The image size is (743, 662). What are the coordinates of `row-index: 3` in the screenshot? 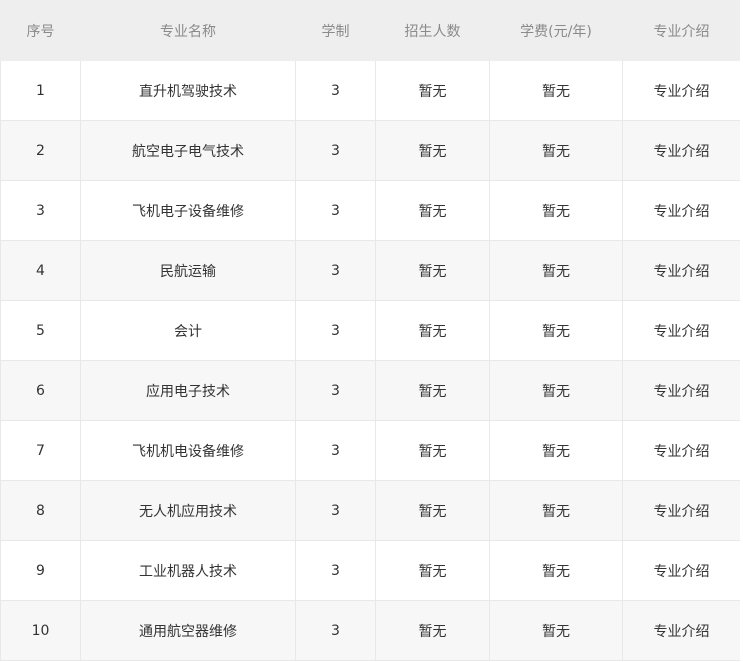 It's located at (40, 210).